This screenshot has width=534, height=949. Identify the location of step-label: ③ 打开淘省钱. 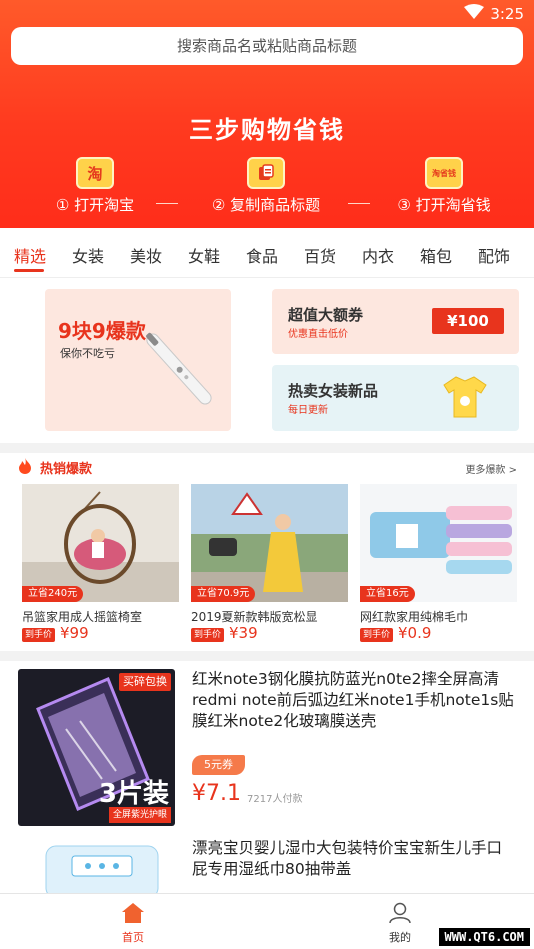
(444, 205).